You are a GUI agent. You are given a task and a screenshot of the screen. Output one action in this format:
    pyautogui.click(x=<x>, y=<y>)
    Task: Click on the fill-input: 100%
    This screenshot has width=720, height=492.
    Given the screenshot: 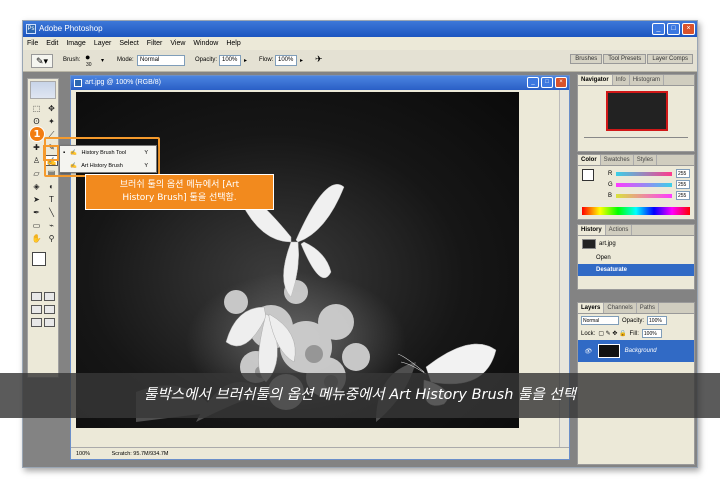 What is the action you would take?
    pyautogui.click(x=651, y=333)
    